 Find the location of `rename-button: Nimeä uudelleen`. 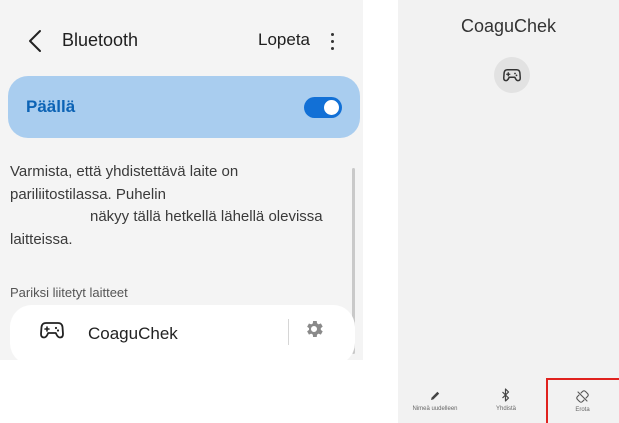

rename-button: Nimeä uudelleen is located at coordinates (435, 399).